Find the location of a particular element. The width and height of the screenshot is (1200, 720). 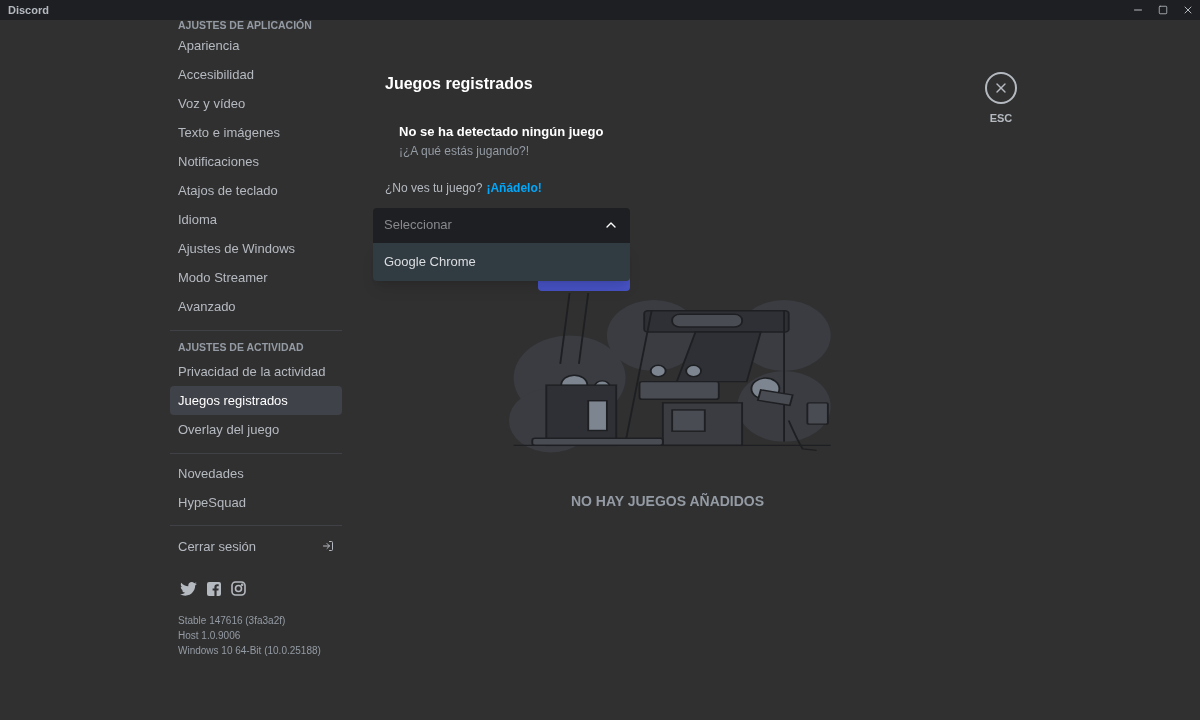

page-title: Juegos registrados is located at coordinates (459, 83).